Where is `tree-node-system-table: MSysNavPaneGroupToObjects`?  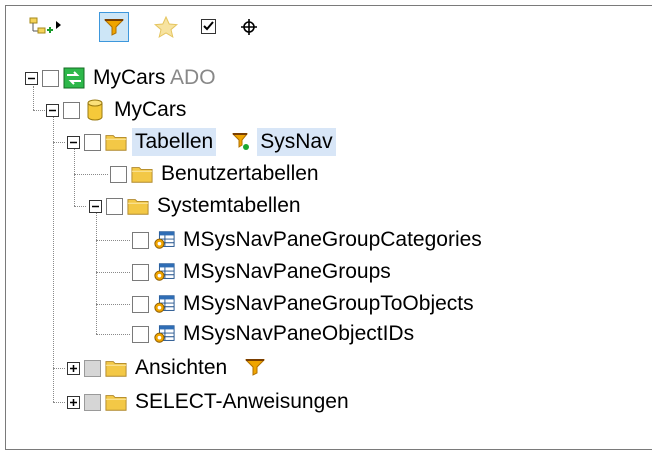 tree-node-system-table: MSysNavPaneGroupToObjects is located at coordinates (304, 304).